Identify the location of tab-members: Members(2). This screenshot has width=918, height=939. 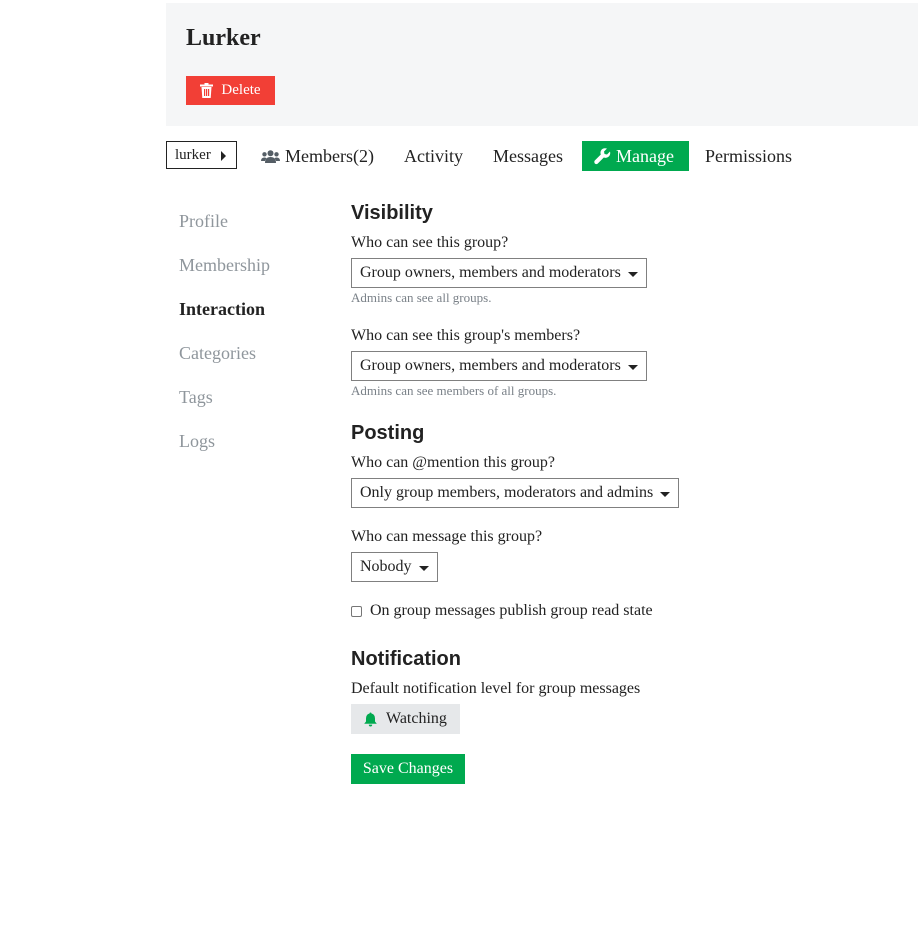
(317, 156).